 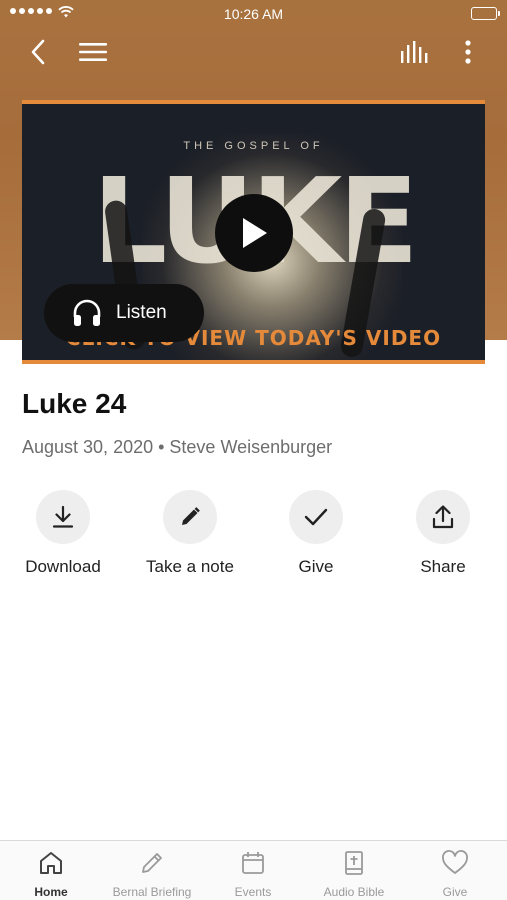 I want to click on hamburger-icon, so click(x=93, y=52).